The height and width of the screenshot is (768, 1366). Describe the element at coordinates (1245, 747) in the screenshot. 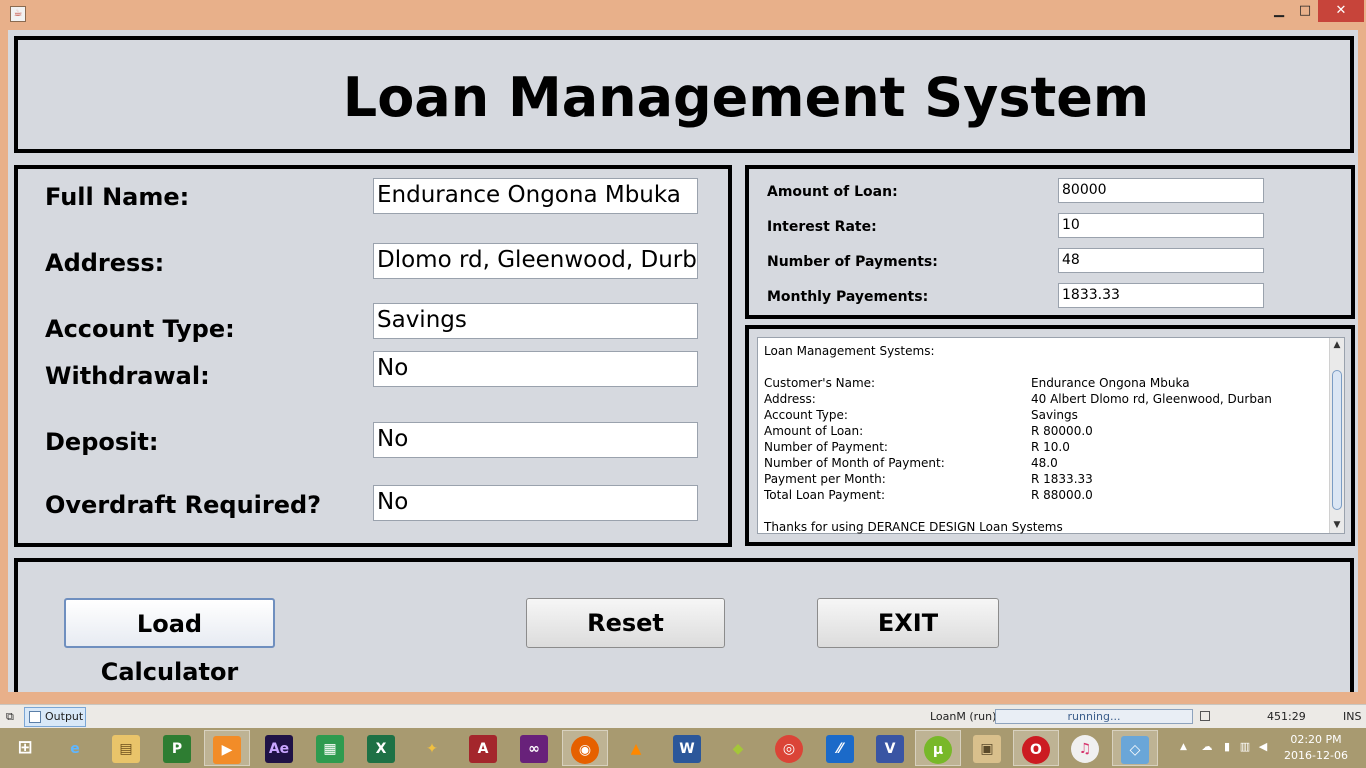

I see `network-icon: ▥` at that location.